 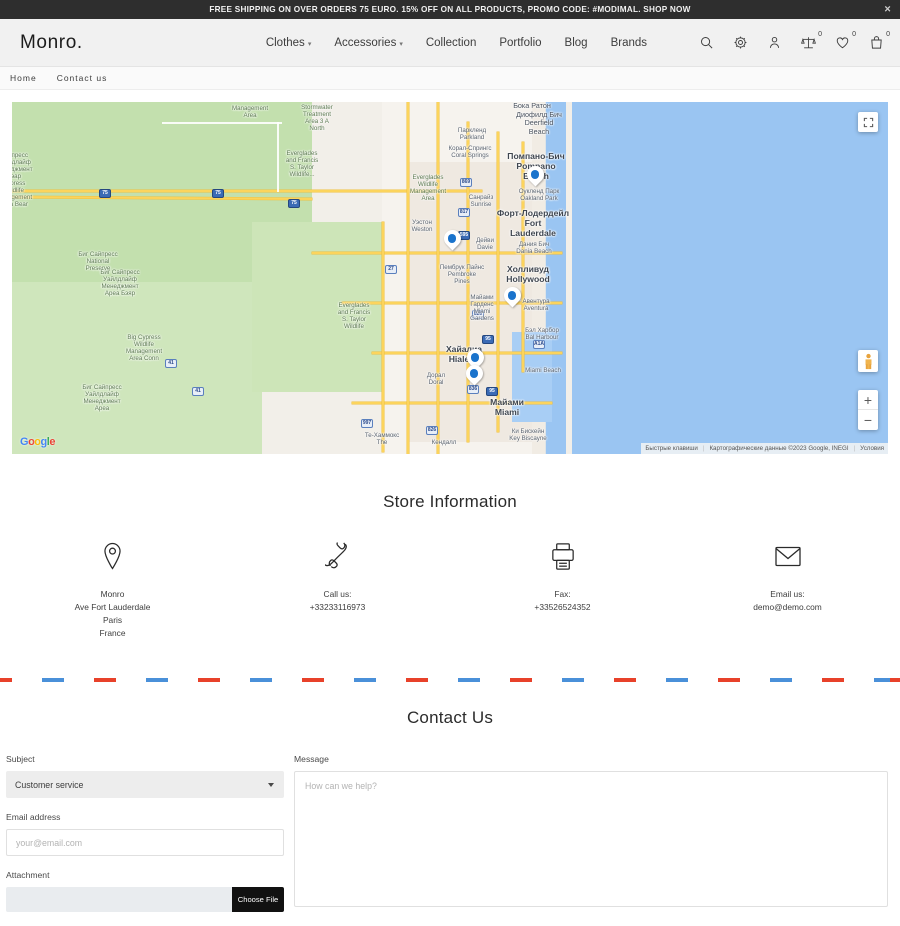 What do you see at coordinates (33, 817) in the screenshot?
I see `email-label: Email address` at bounding box center [33, 817].